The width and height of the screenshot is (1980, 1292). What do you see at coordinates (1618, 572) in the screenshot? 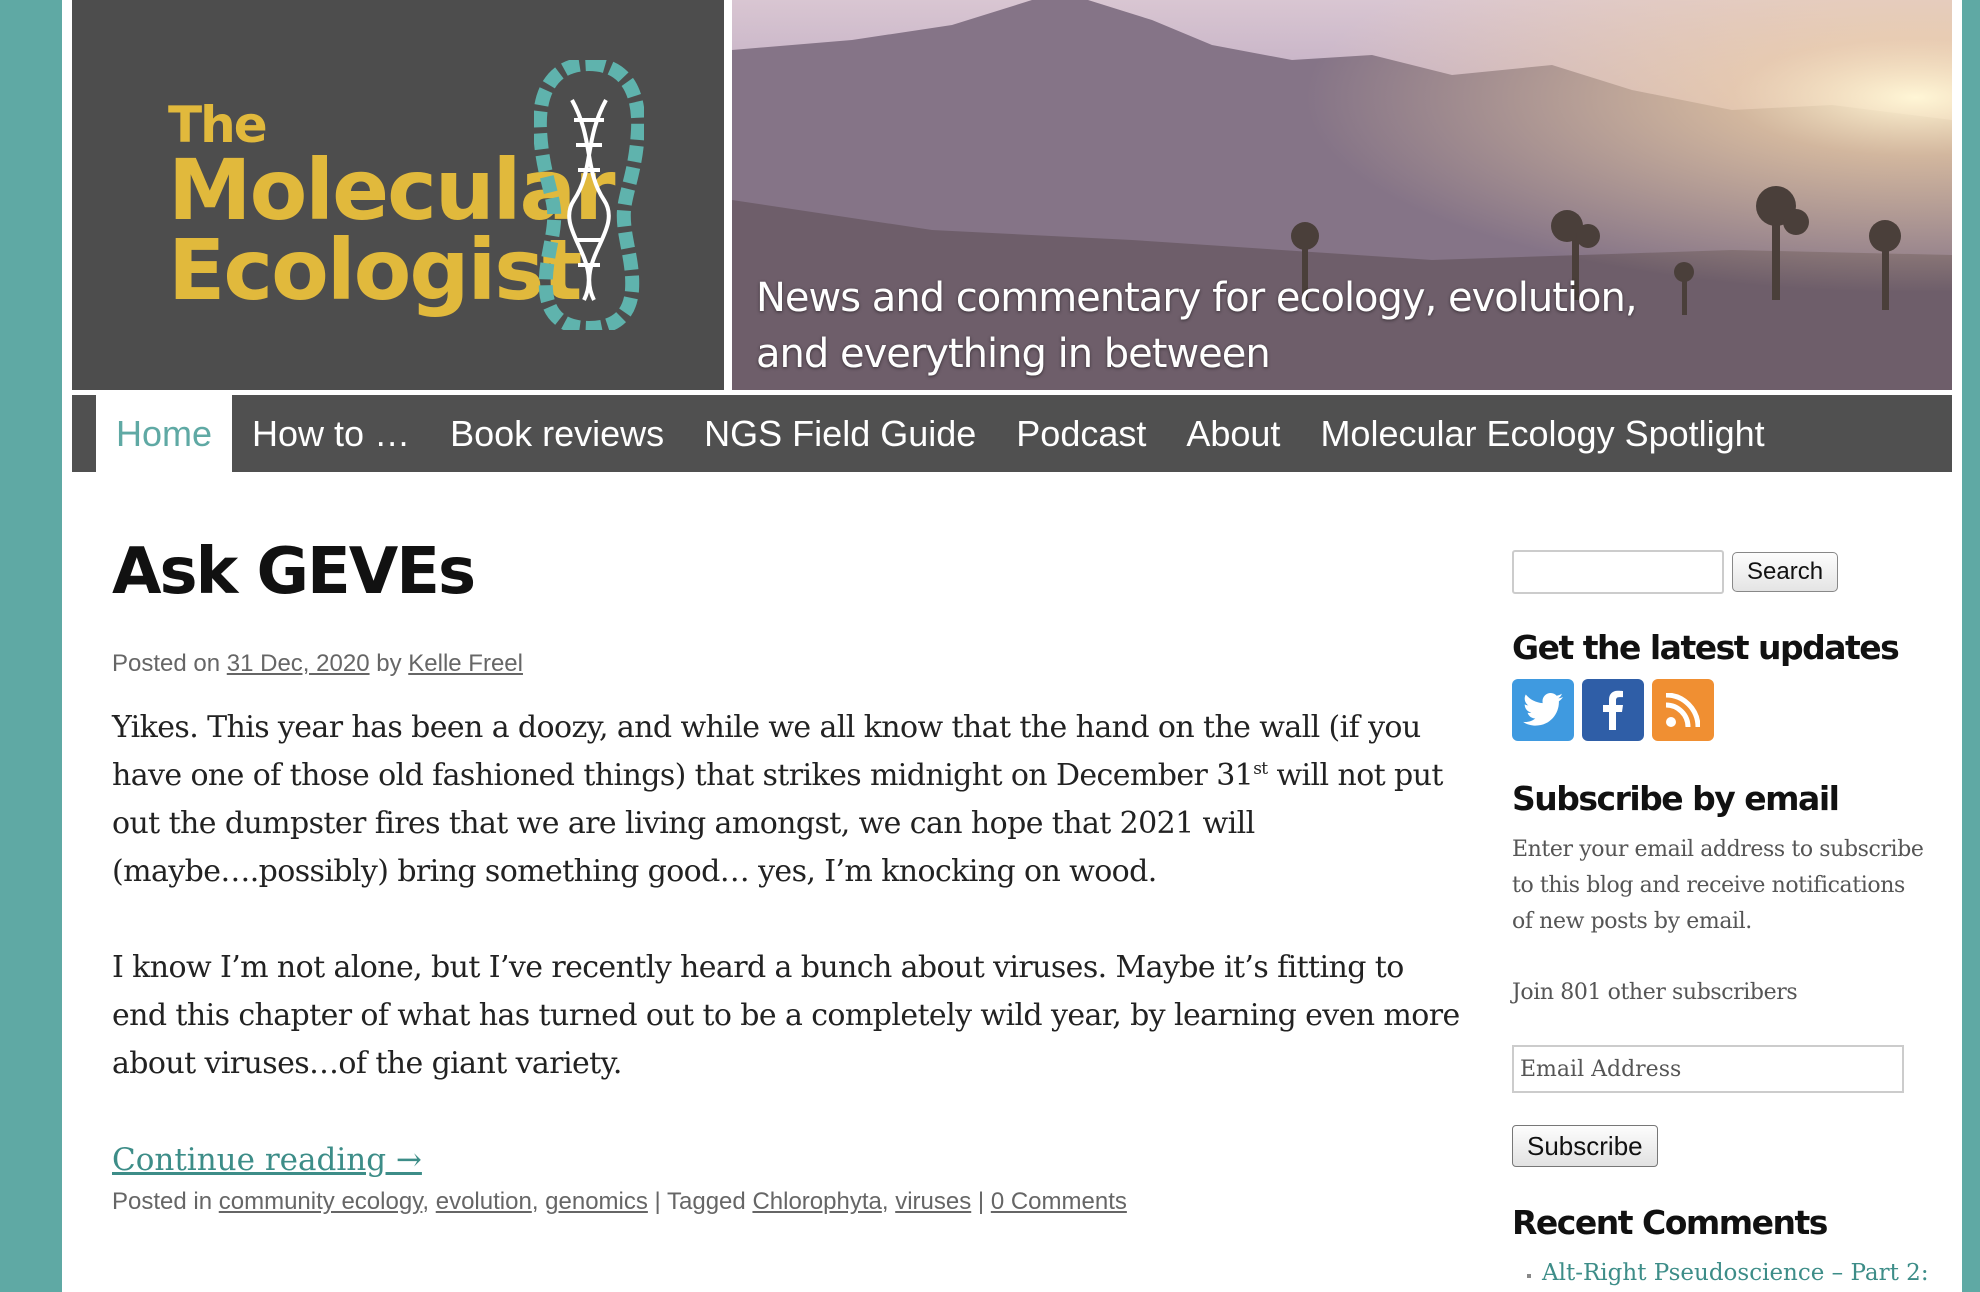
I see `search-input` at bounding box center [1618, 572].